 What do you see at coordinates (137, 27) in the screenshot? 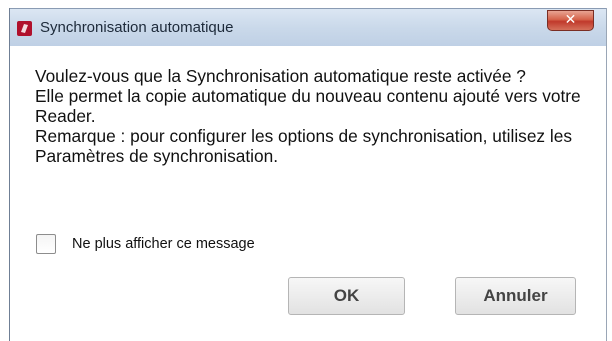
I see `window-title: Synchronisation automatique` at bounding box center [137, 27].